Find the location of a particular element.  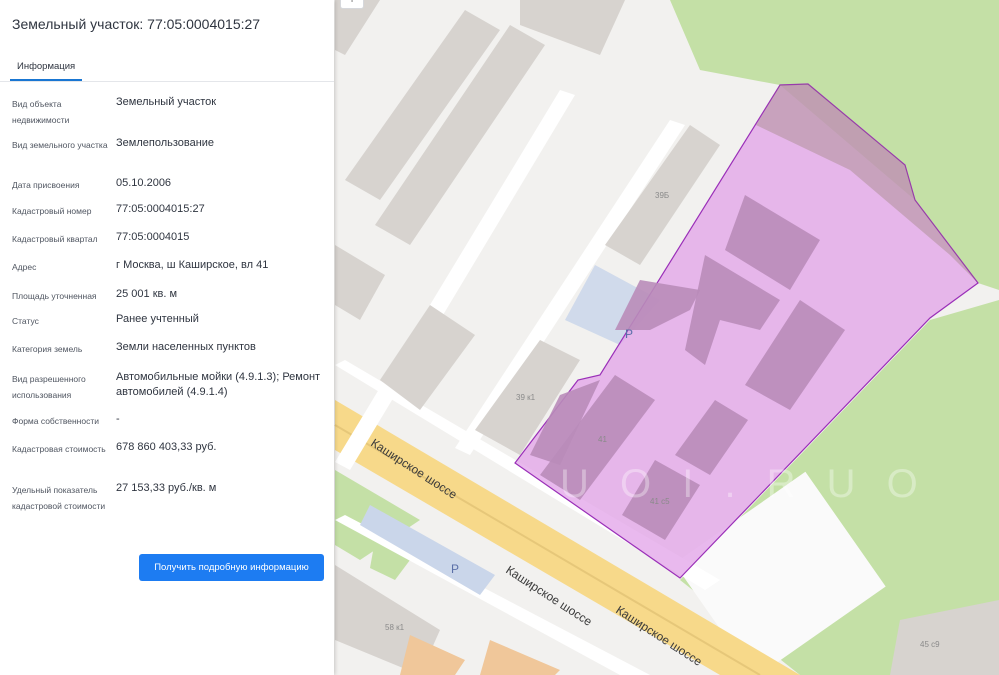

info-label: Кадастровая стоимость is located at coordinates (59, 449).